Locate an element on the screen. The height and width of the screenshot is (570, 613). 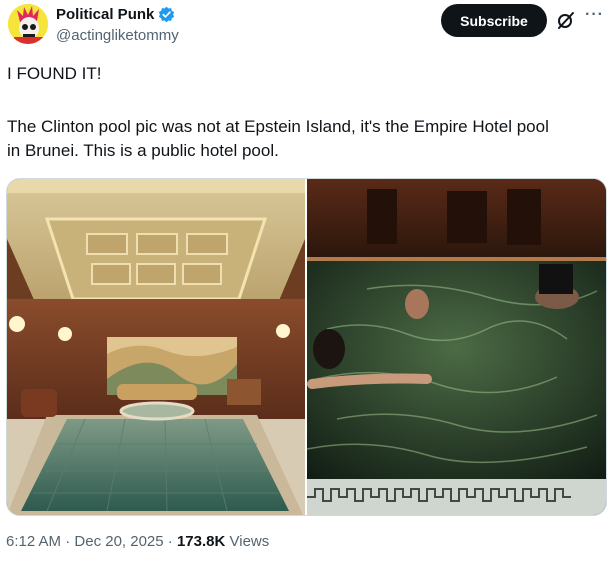
subscribe-button: Subscribe is located at coordinates (494, 20).